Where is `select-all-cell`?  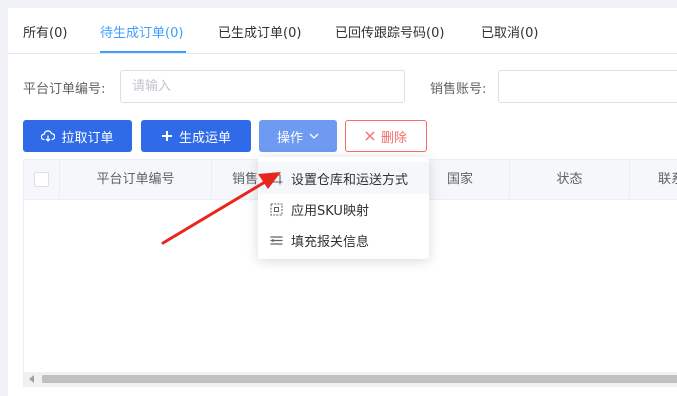
select-all-cell is located at coordinates (42, 180).